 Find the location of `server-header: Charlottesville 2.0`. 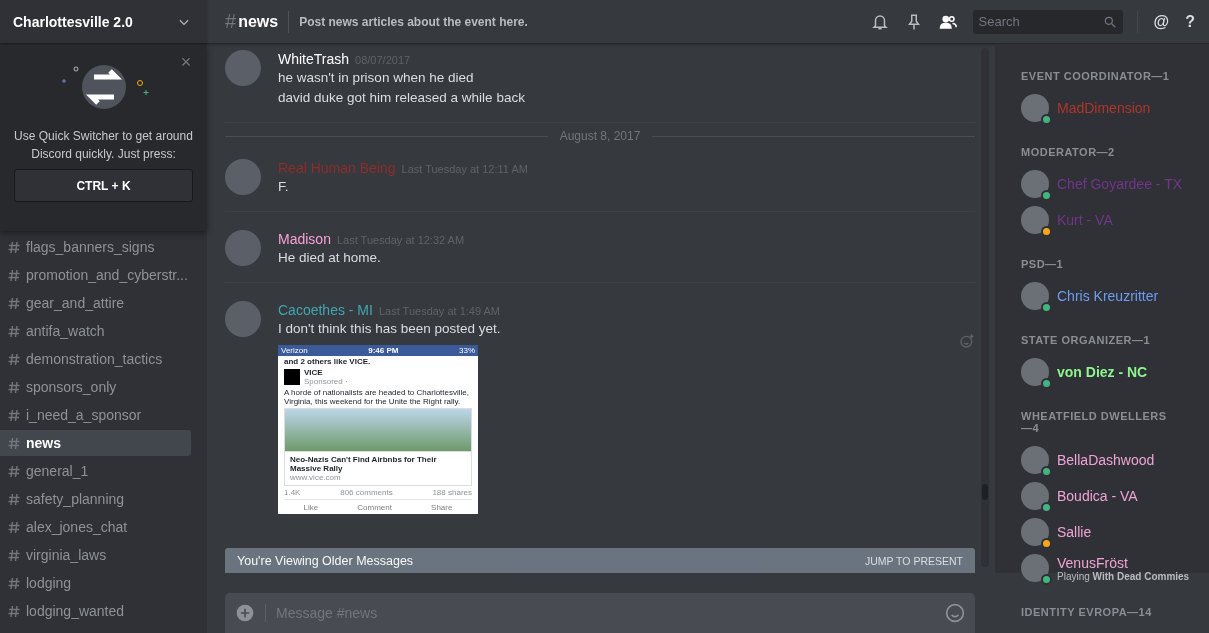

server-header: Charlottesville 2.0 is located at coordinates (103, 22).